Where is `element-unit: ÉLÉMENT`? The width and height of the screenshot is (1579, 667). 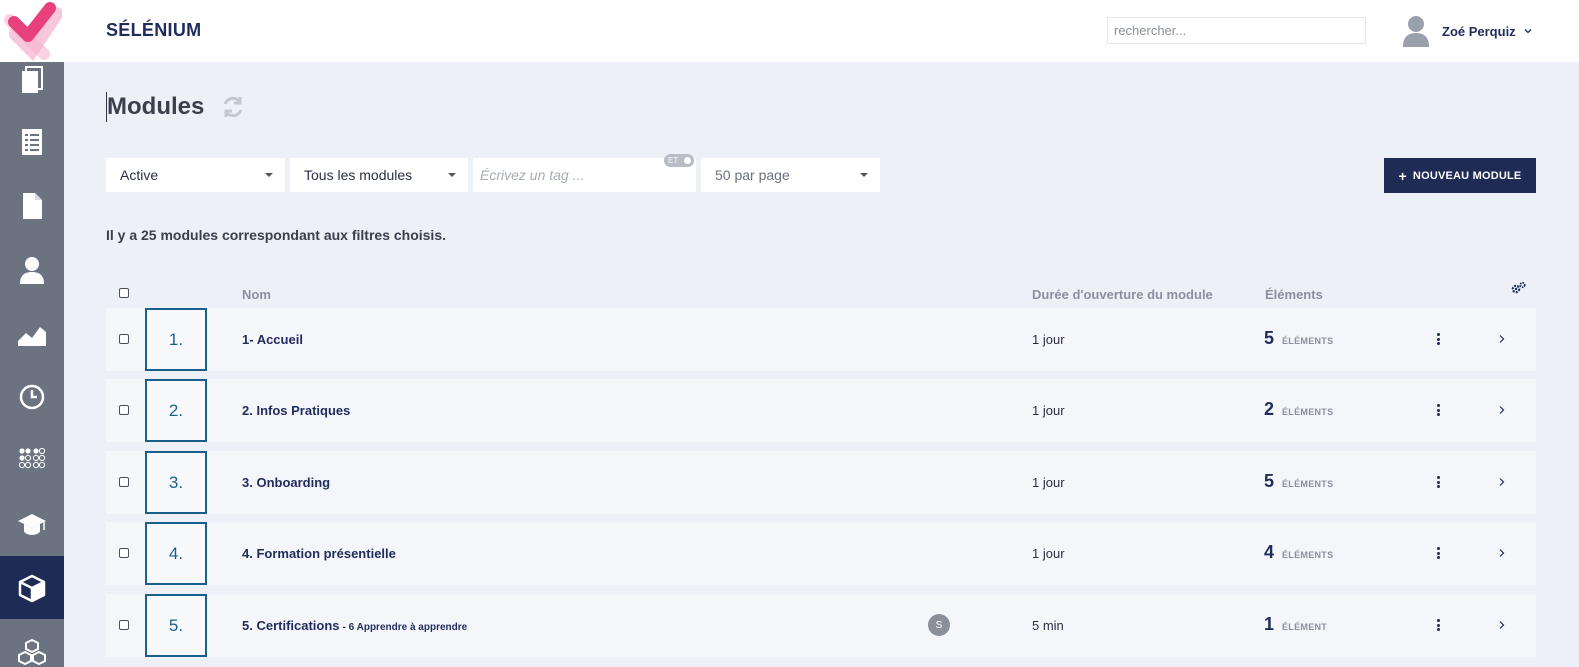 element-unit: ÉLÉMENT is located at coordinates (1305, 627).